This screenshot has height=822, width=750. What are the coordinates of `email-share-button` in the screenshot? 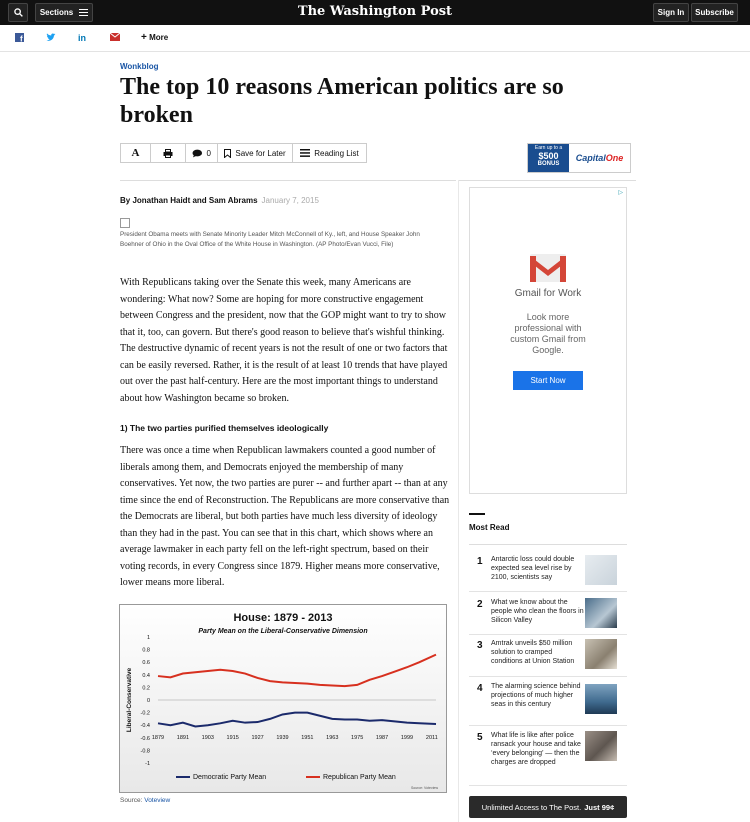 It's located at (115, 38).